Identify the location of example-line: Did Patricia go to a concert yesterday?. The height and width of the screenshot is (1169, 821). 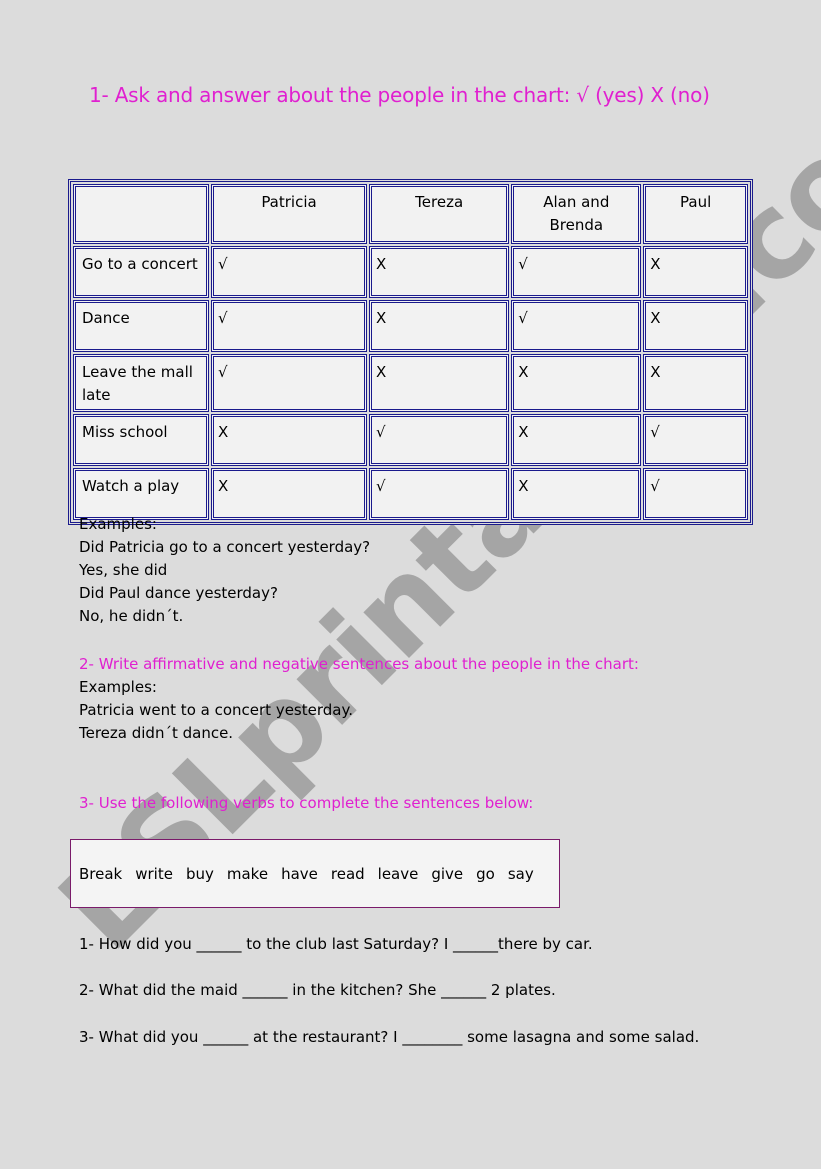
(225, 547).